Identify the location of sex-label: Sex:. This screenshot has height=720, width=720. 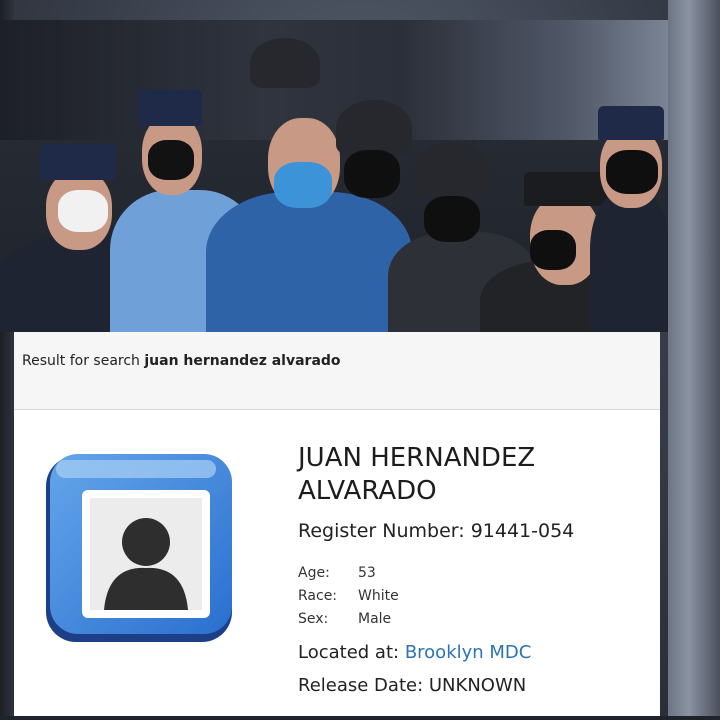
(313, 619).